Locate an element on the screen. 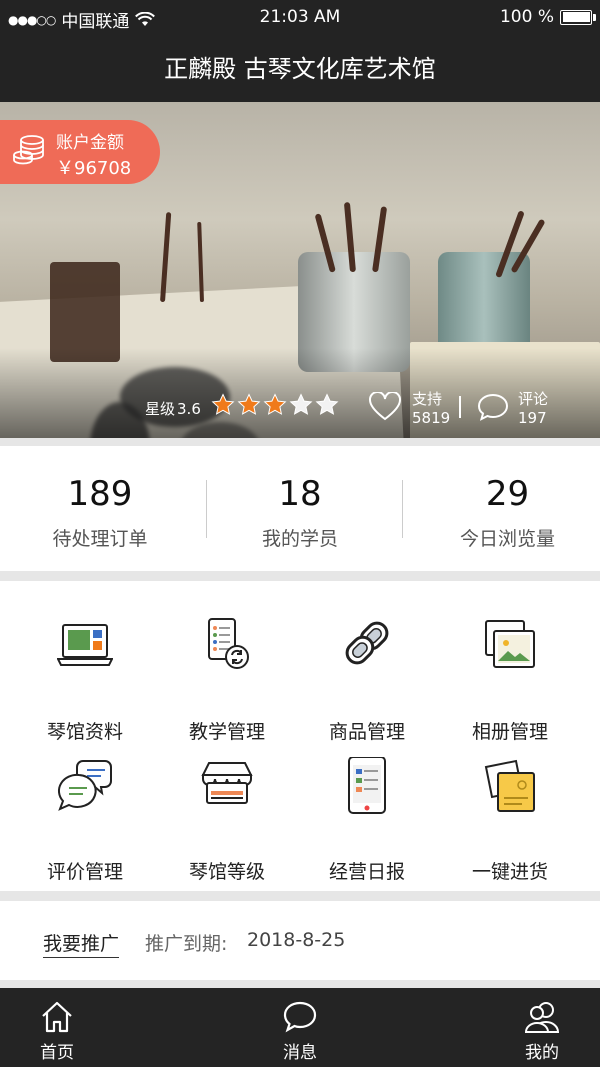  support-label: 支持 is located at coordinates (427, 399).